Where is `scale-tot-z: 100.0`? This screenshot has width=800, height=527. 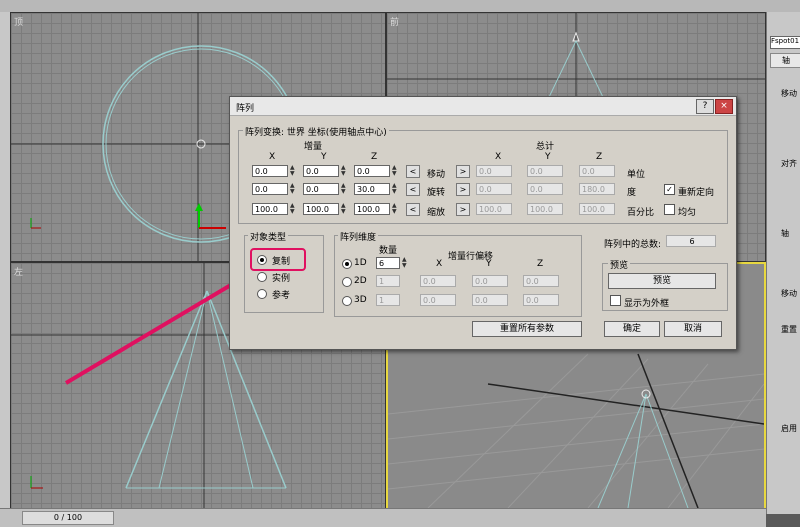
scale-tot-z: 100.0 is located at coordinates (597, 209).